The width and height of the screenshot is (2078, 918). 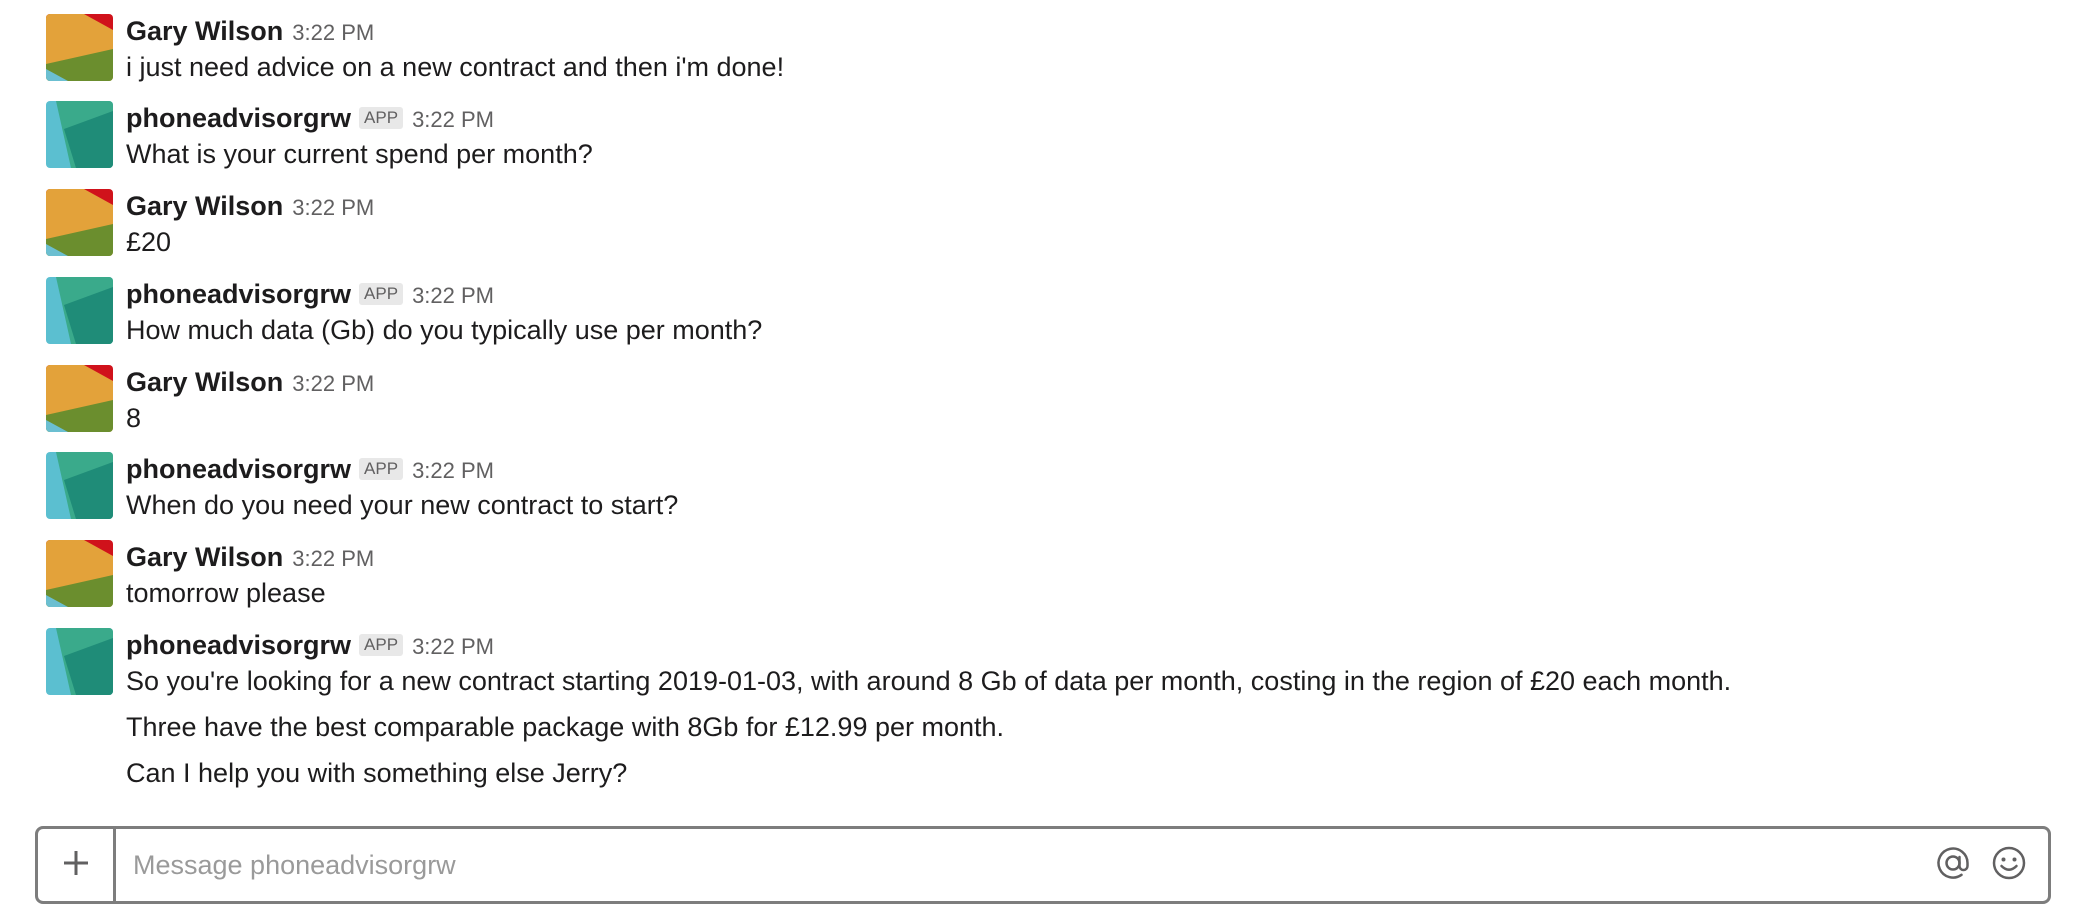 What do you see at coordinates (149, 242) in the screenshot?
I see `message-text: £20` at bounding box center [149, 242].